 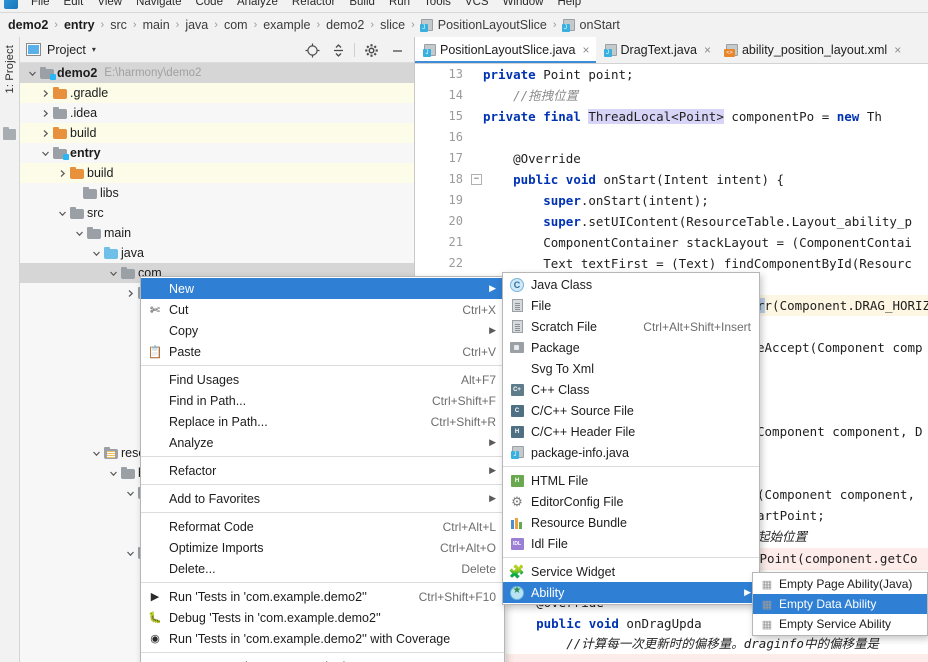 I want to click on tree-row-gradle: .gradle, so click(x=217, y=93).